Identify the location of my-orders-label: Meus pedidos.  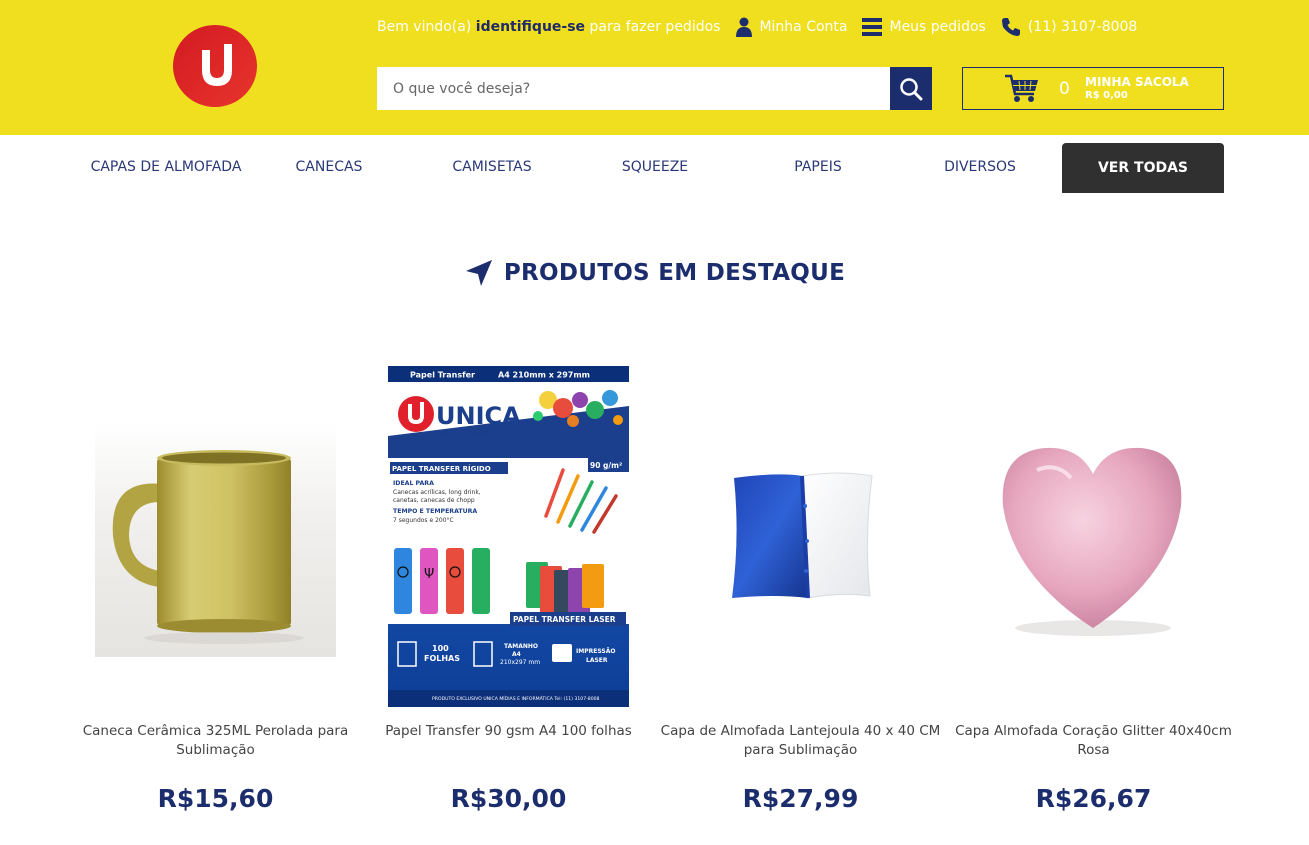
(937, 27).